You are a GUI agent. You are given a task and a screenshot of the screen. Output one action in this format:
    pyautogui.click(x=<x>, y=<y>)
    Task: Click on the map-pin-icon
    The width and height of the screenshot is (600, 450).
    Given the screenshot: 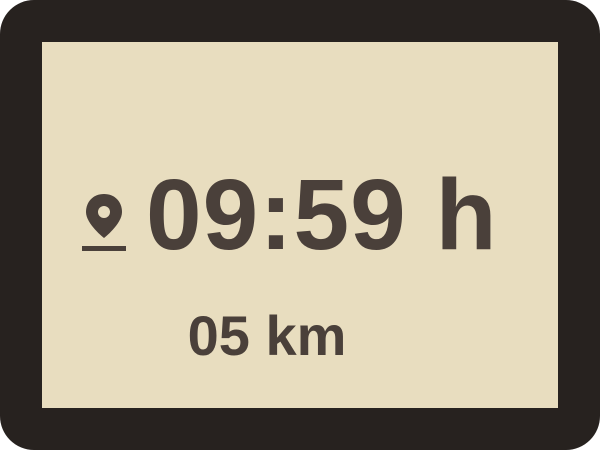 What is the action you would take?
    pyautogui.click(x=104, y=222)
    